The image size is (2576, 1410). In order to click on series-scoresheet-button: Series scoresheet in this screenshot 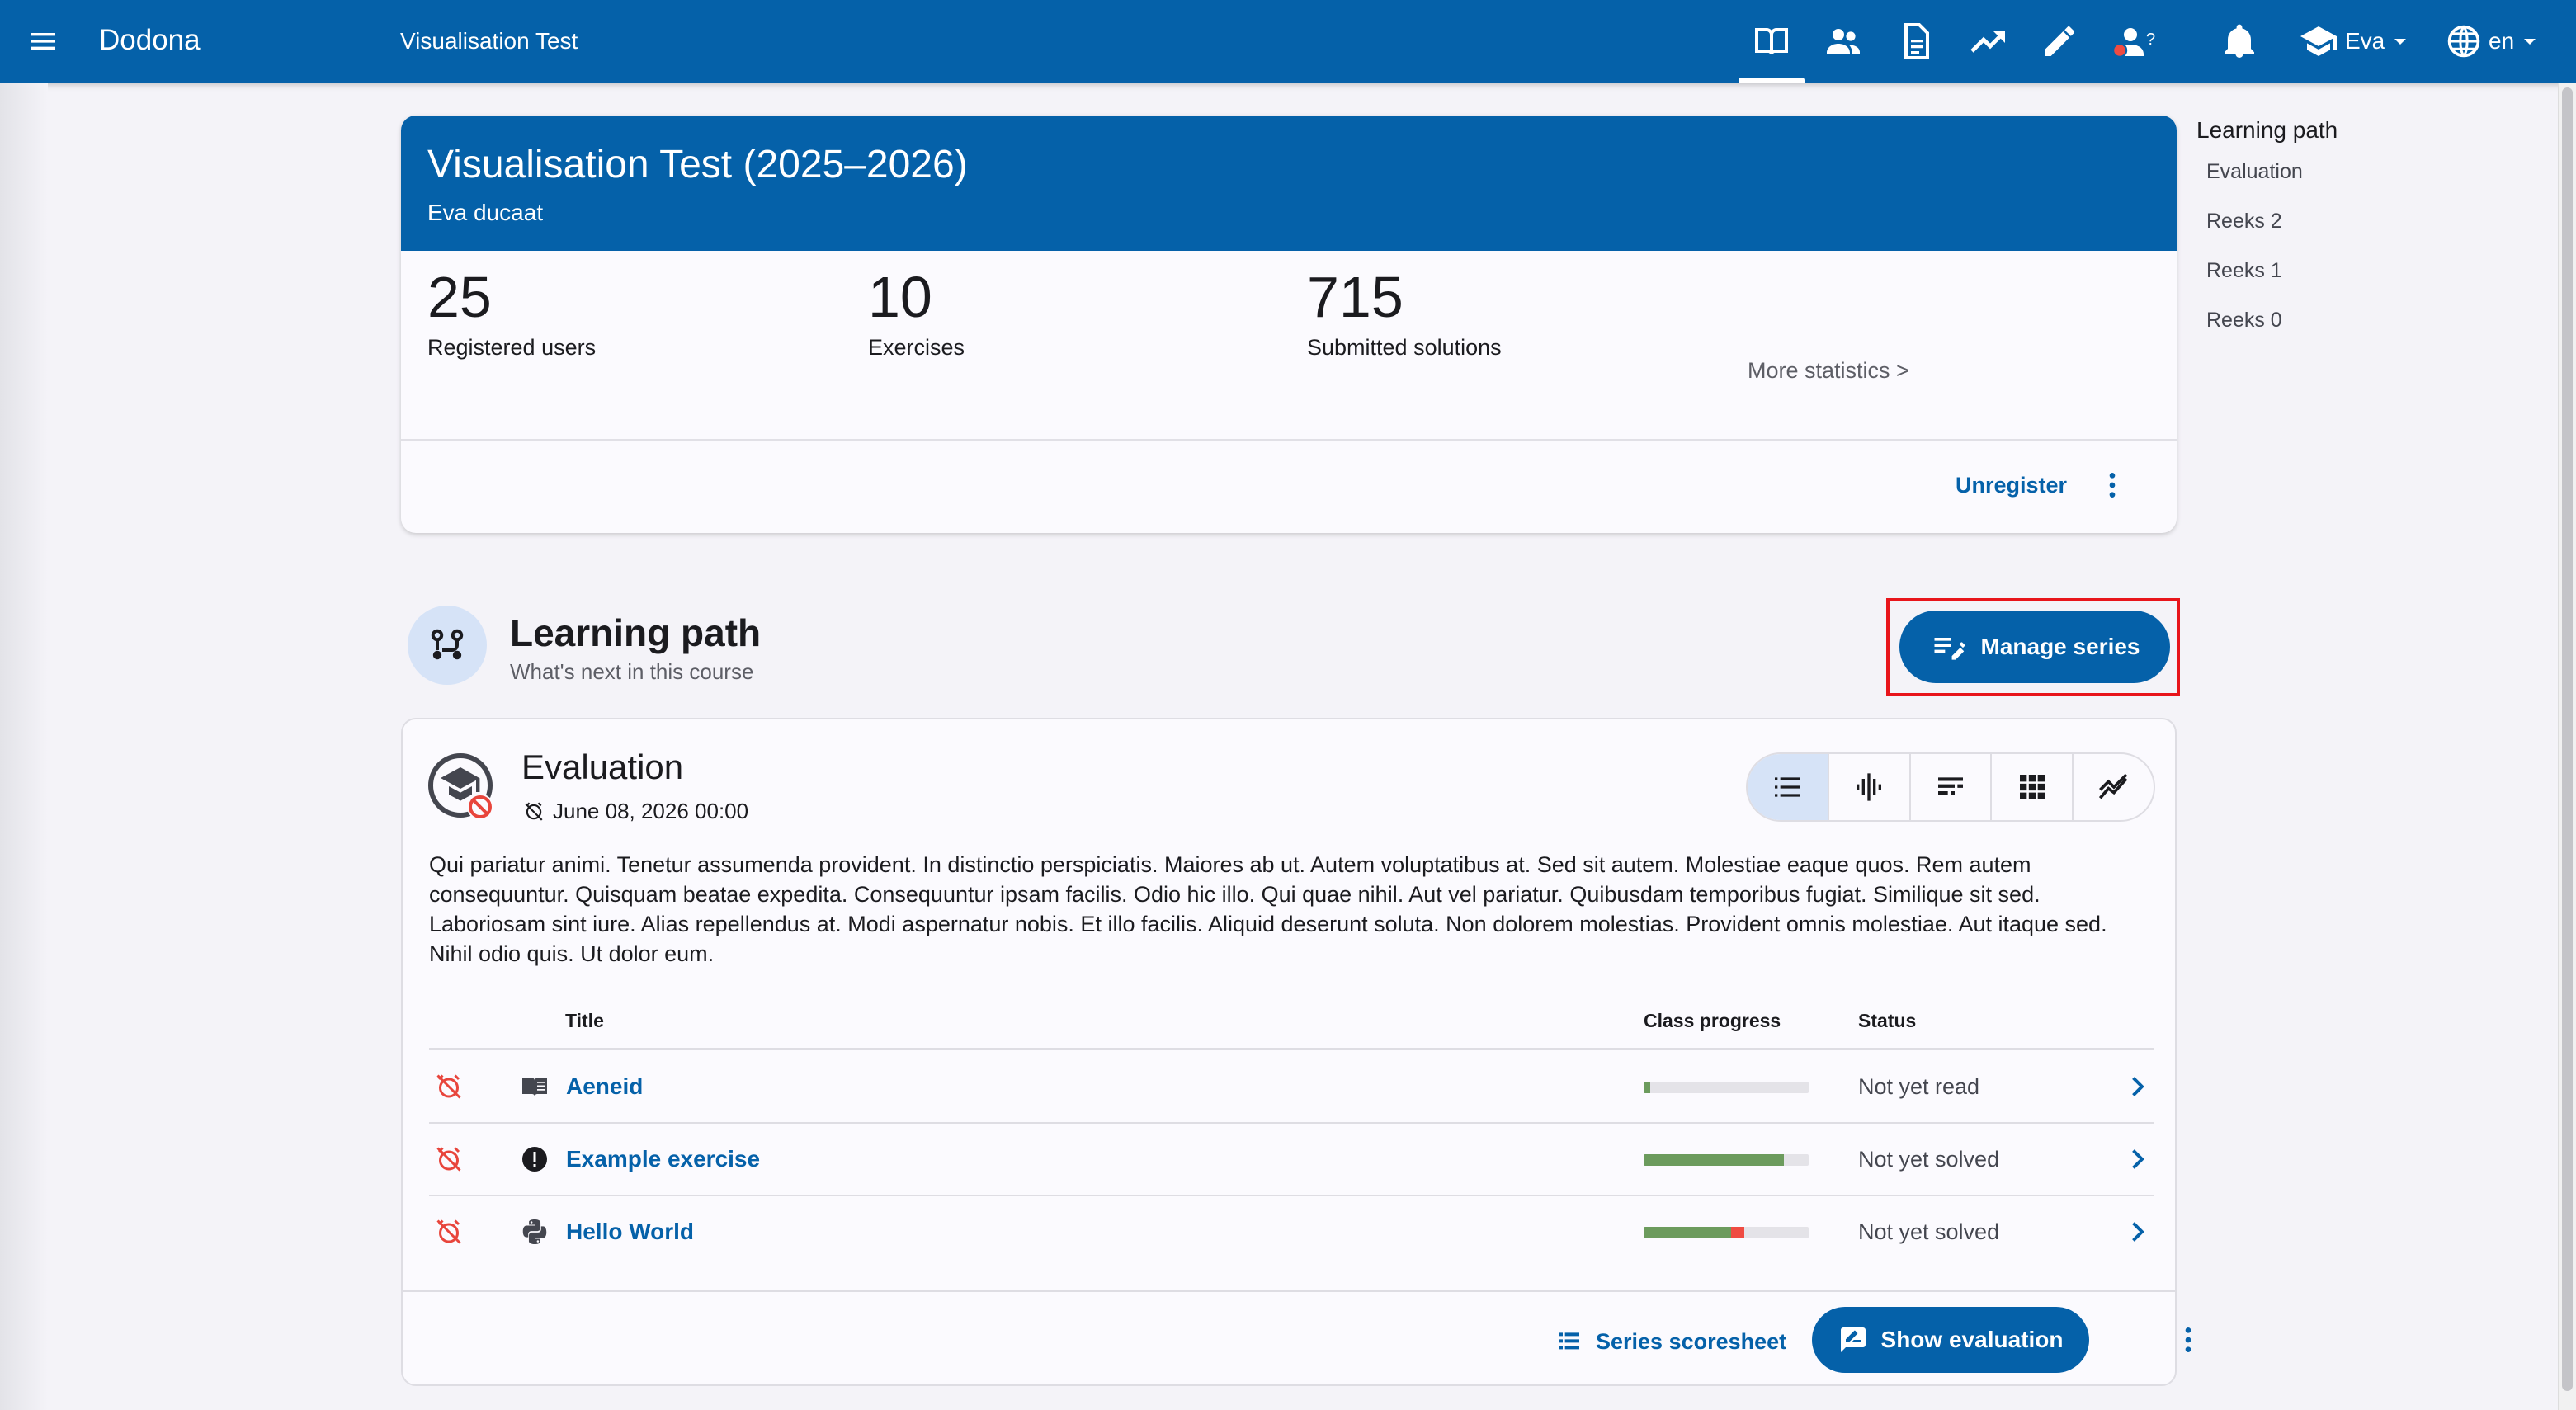, I will do `click(1671, 1341)`.